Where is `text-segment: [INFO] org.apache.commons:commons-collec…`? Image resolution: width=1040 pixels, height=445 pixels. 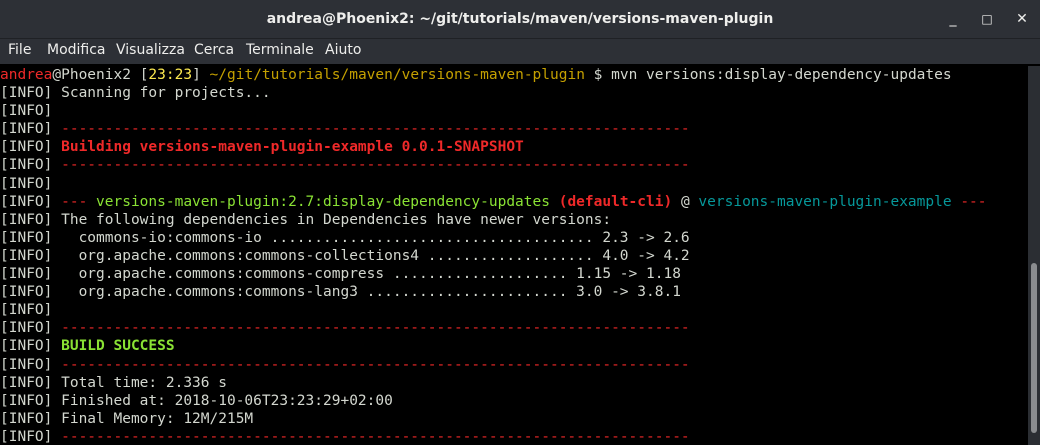 text-segment: [INFO] org.apache.commons:commons-collec… is located at coordinates (345, 255).